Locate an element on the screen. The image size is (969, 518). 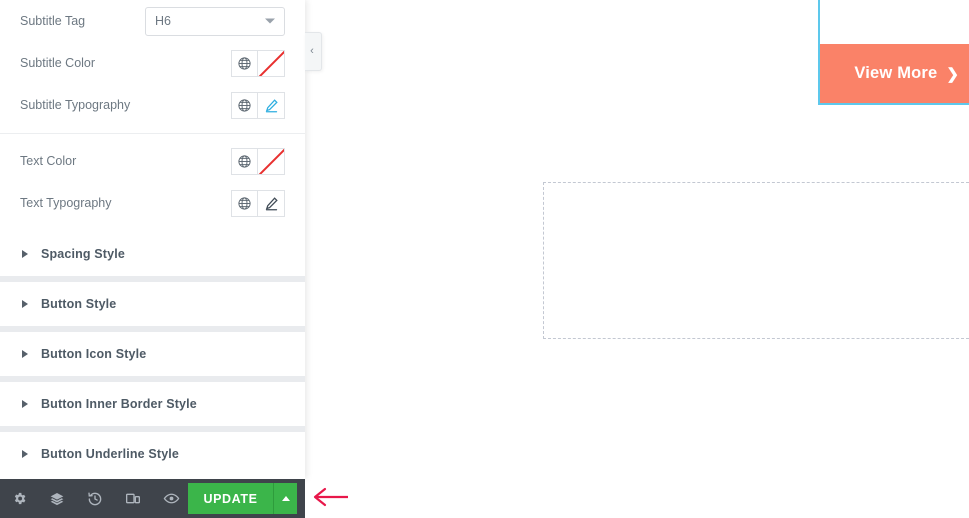
accordion-label: Button Icon Style is located at coordinates (94, 354).